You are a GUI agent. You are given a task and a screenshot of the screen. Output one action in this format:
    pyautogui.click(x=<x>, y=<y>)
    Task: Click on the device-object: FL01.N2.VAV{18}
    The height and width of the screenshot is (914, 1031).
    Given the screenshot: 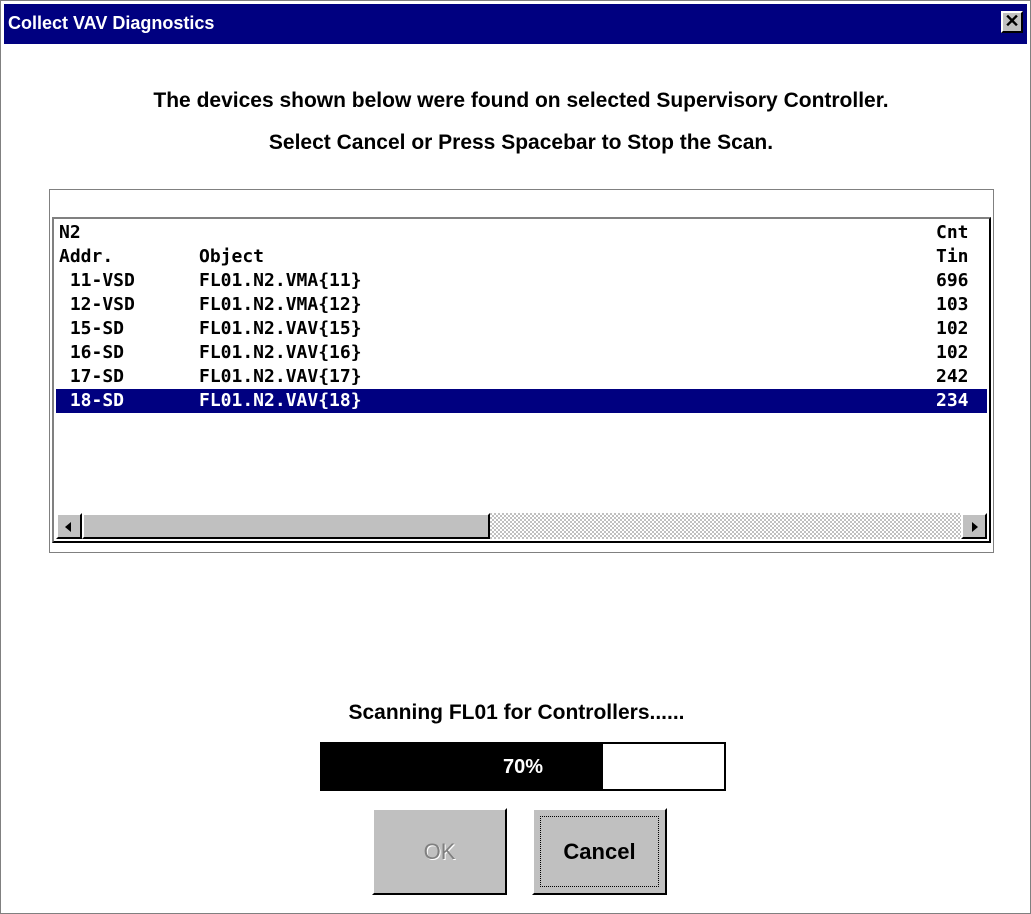 What is the action you would take?
    pyautogui.click(x=280, y=400)
    